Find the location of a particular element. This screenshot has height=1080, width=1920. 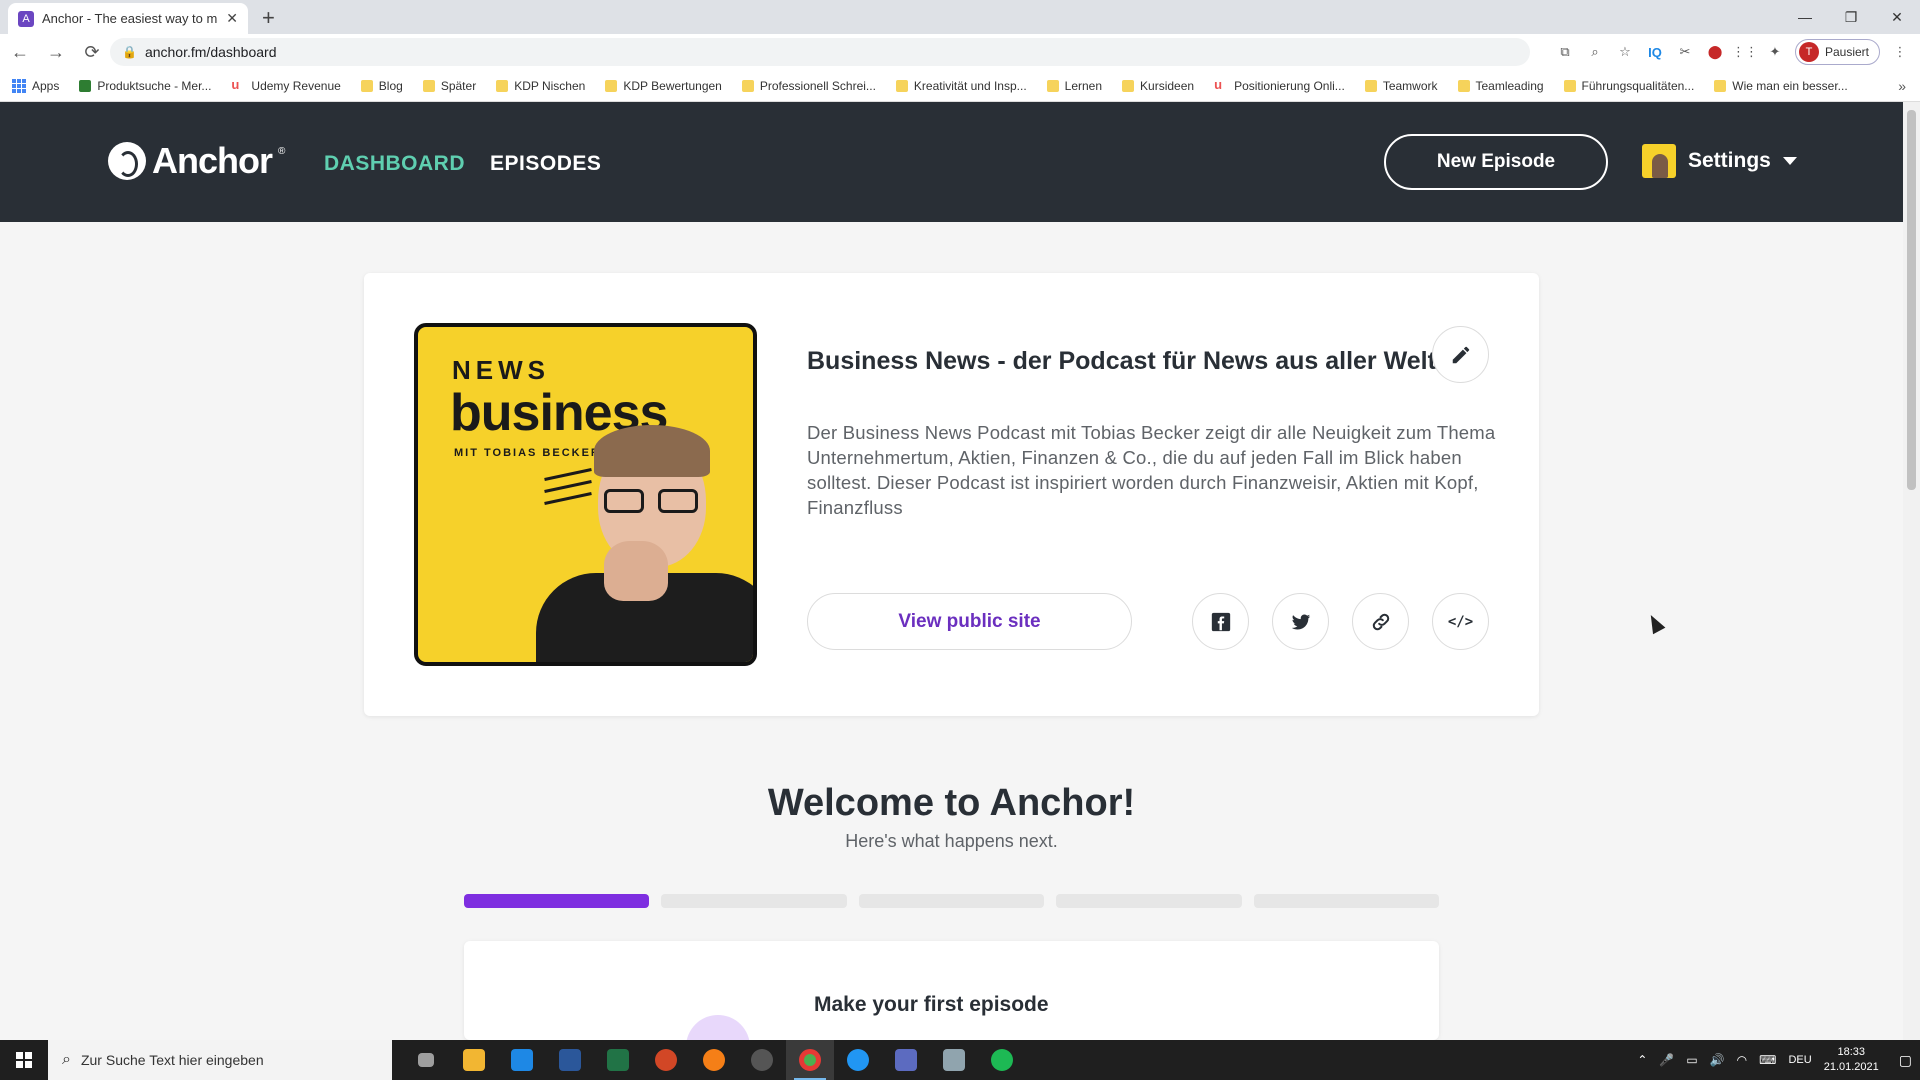

share-facebook-button is located at coordinates (1220, 621).